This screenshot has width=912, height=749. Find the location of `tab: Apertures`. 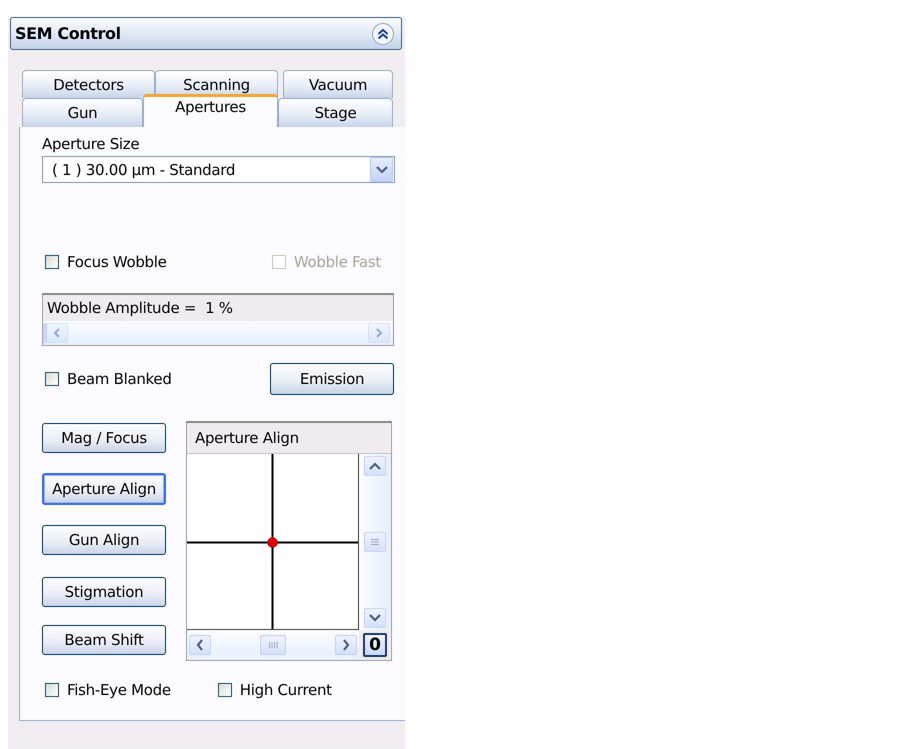

tab: Apertures is located at coordinates (210, 110).